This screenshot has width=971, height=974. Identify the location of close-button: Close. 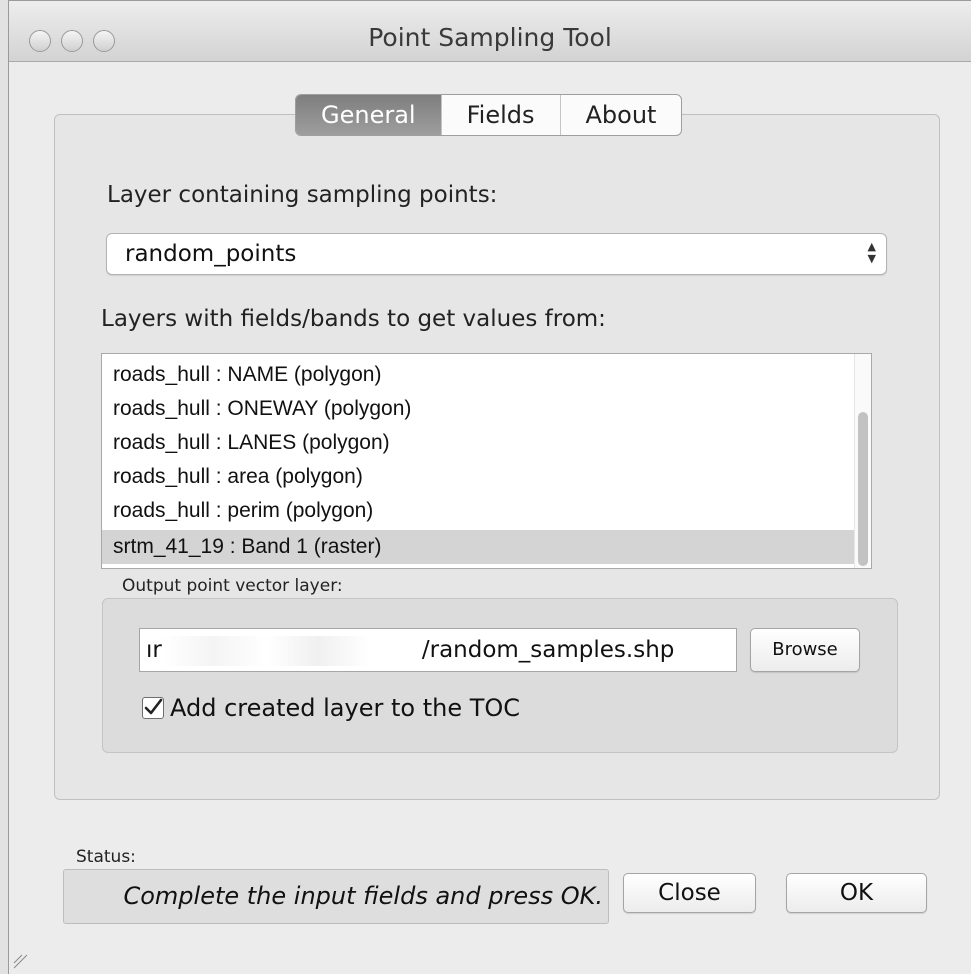
(689, 893).